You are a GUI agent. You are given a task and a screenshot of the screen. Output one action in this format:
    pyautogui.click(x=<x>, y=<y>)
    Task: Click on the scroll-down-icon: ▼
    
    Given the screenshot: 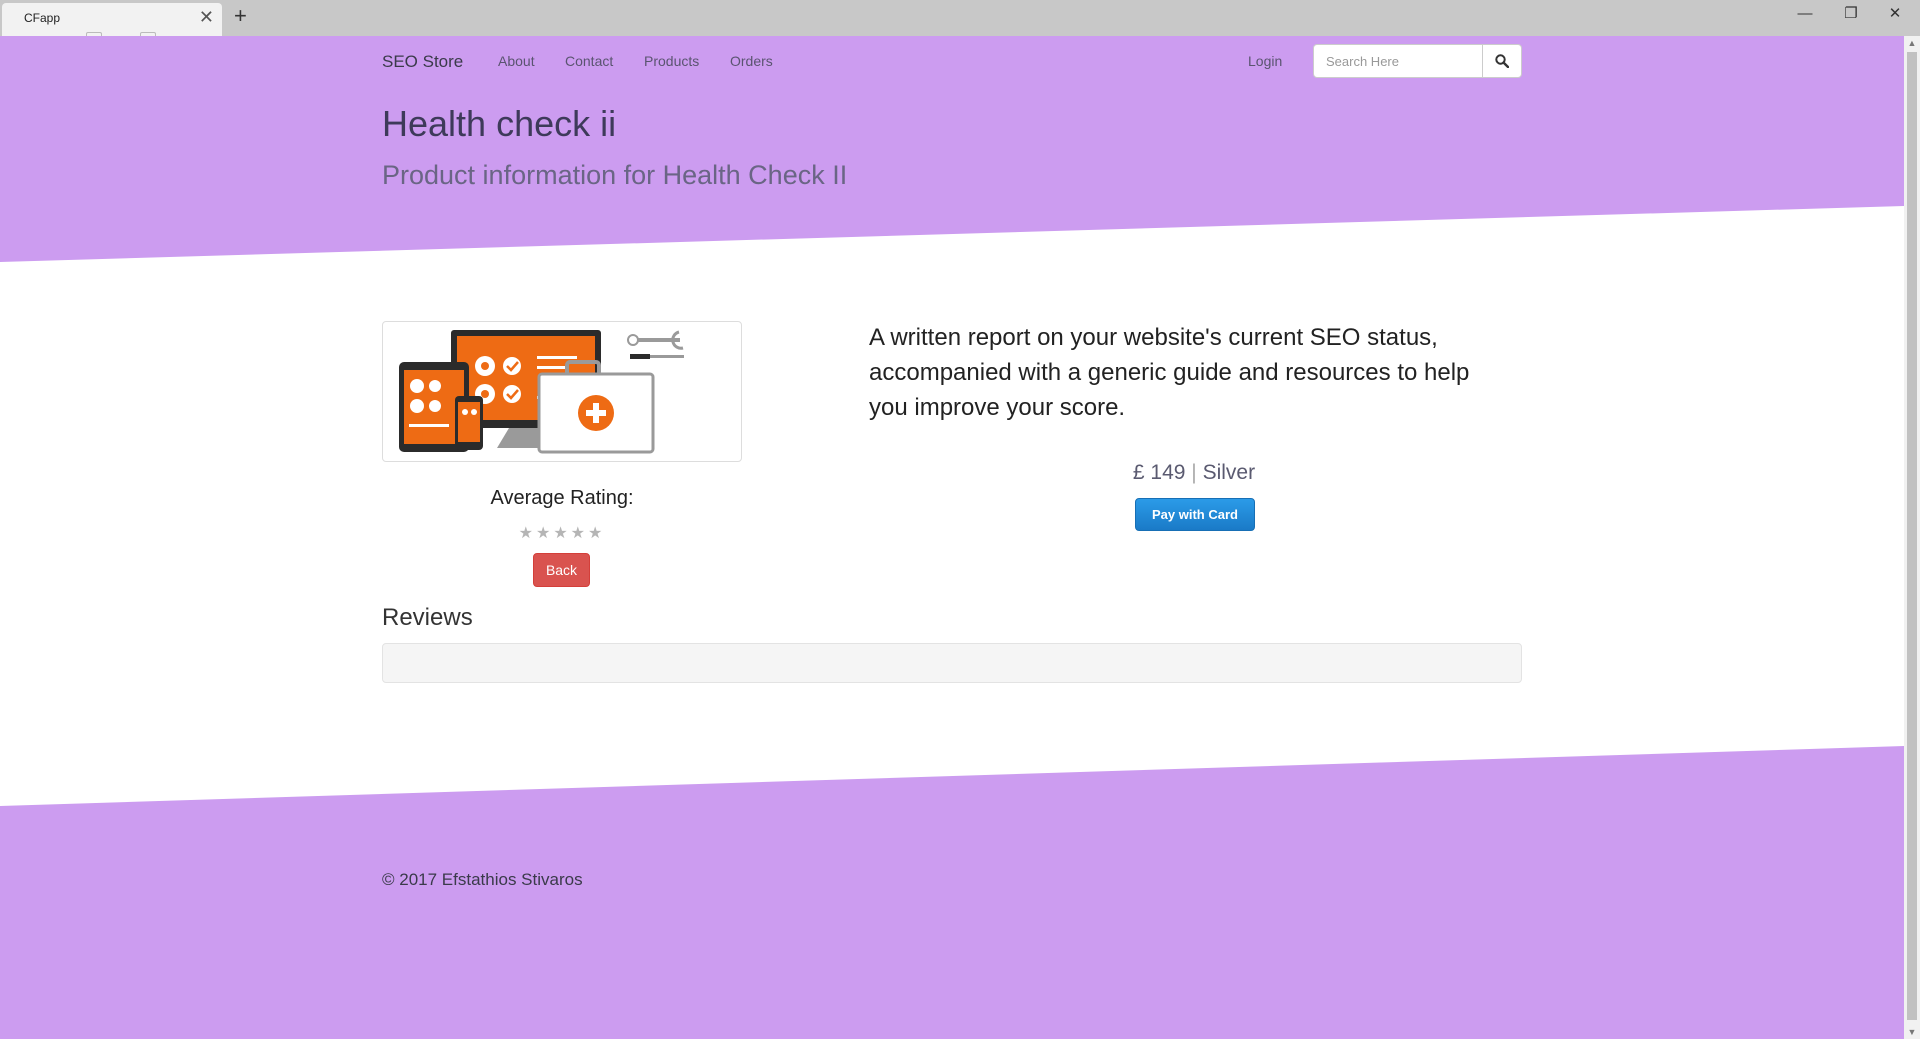 What is the action you would take?
    pyautogui.click(x=1912, y=1032)
    